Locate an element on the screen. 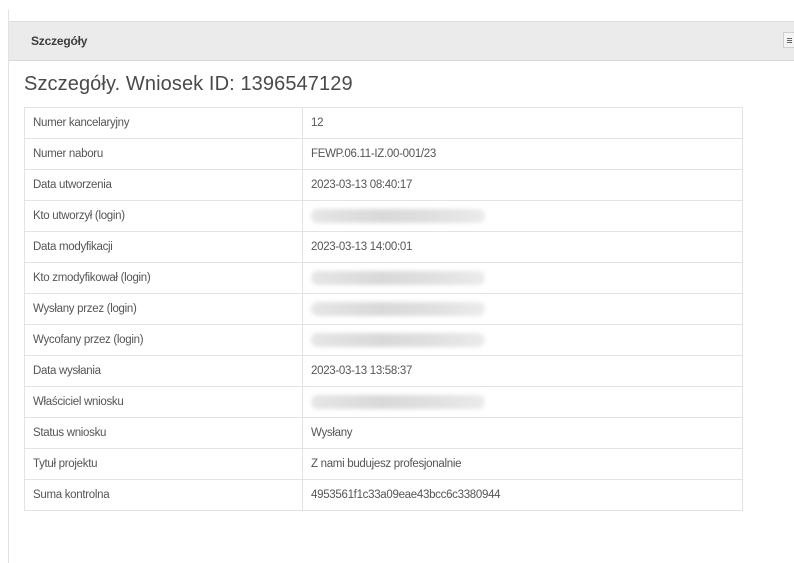  detail-label: Kto utworzył (login) is located at coordinates (163, 216).